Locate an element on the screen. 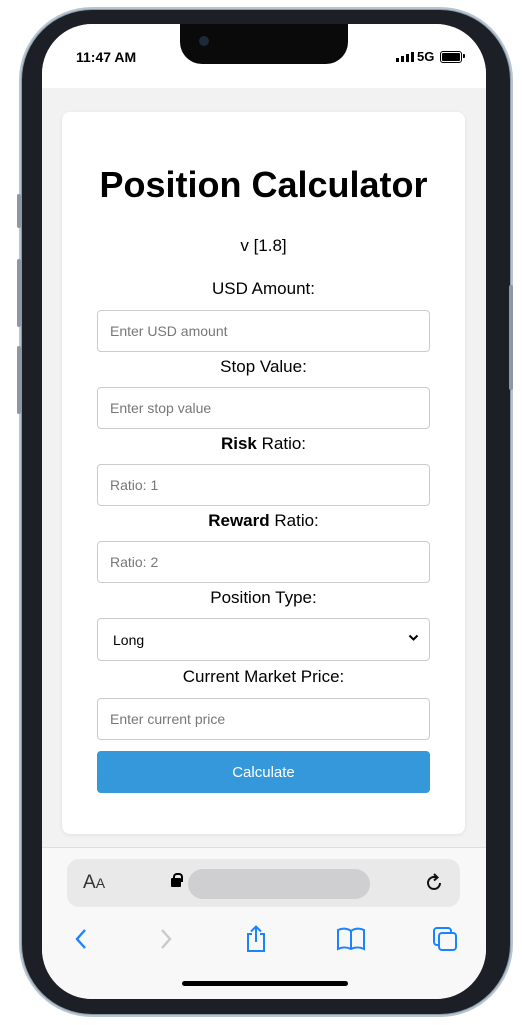 The width and height of the screenshot is (522, 1025). forward-icon is located at coordinates (166, 939).